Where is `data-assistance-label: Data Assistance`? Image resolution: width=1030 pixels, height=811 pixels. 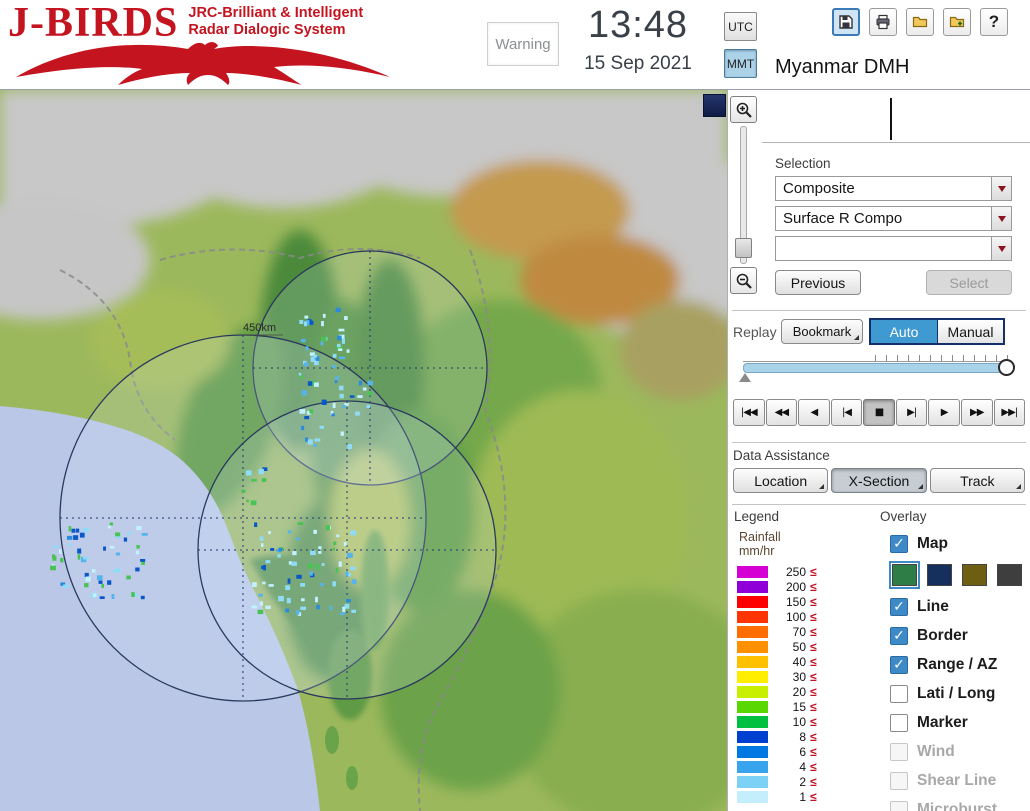
data-assistance-label: Data Assistance is located at coordinates (781, 455).